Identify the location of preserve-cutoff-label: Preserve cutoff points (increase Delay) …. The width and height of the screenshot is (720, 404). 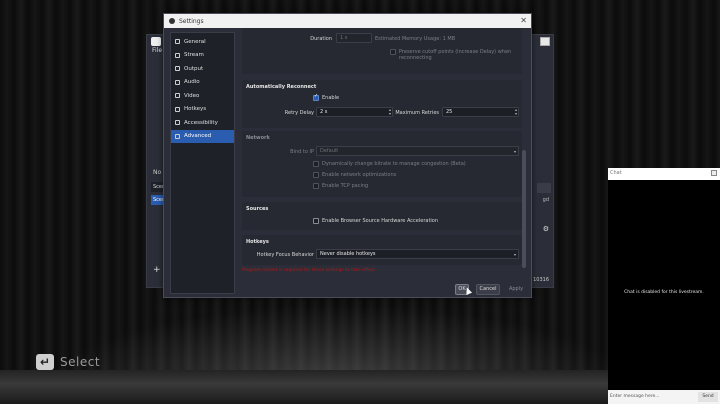
(455, 55).